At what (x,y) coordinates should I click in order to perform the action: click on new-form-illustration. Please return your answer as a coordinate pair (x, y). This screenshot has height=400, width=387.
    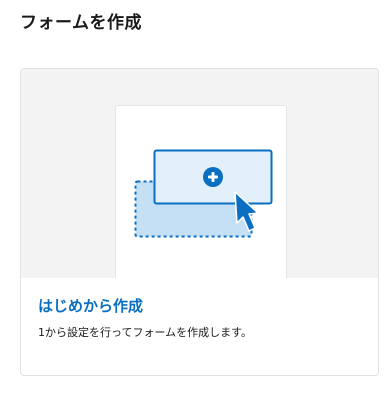
    Looking at the image, I should click on (203, 193).